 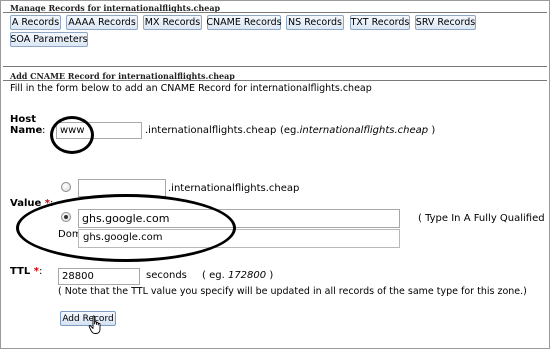 I want to click on ttl-example: ( eg. 172800 ), so click(x=237, y=275).